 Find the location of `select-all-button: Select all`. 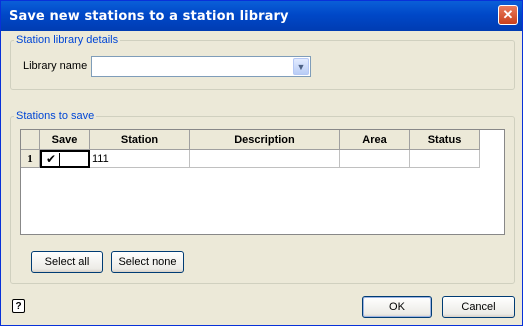

select-all-button: Select all is located at coordinates (67, 262).